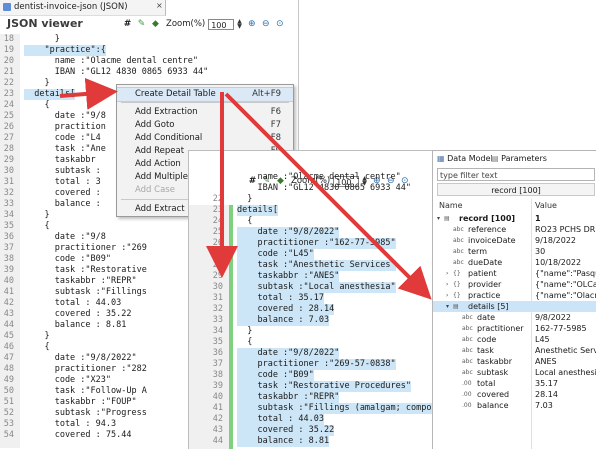 This screenshot has height=449, width=596. What do you see at coordinates (8, 94) in the screenshot?
I see `line-number: 23` at bounding box center [8, 94].